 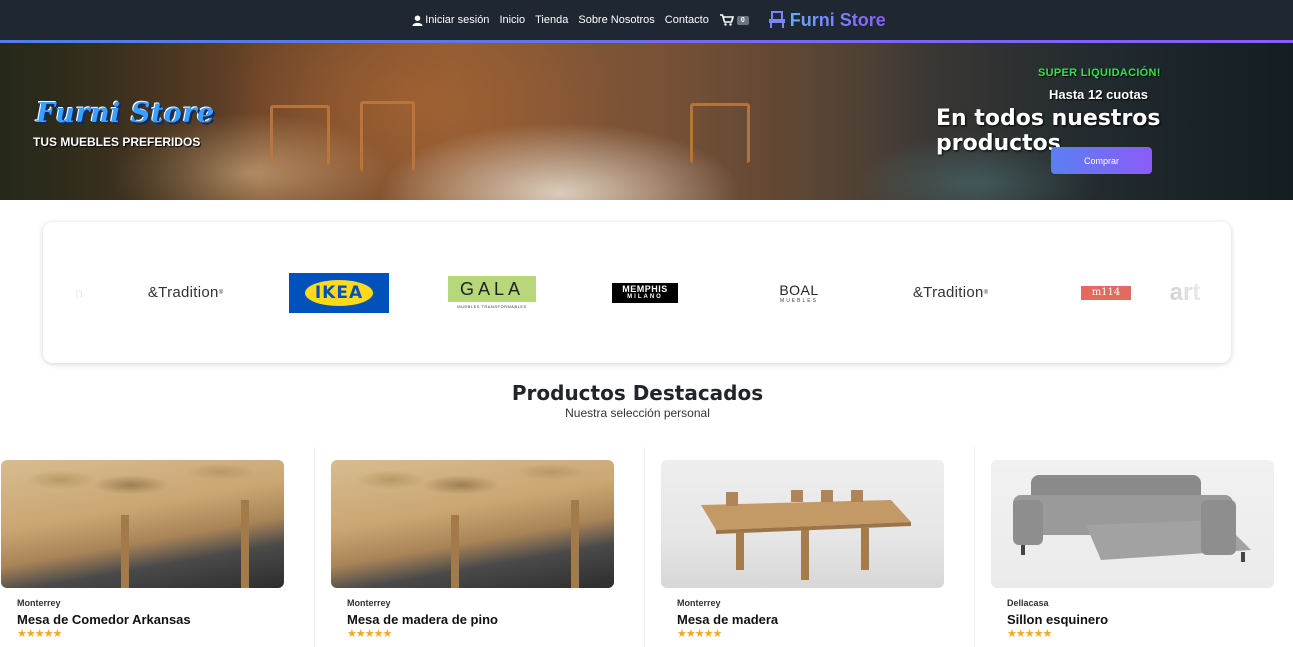 I want to click on gala-subtext: MUEBLES TRANSFORMABLES, so click(x=492, y=306).